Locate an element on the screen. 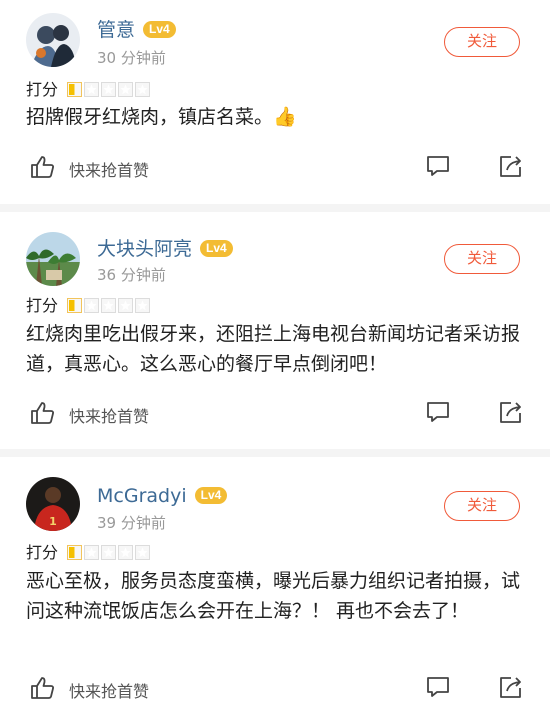 Image resolution: width=550 pixels, height=728 pixels. avatar: 1 is located at coordinates (53, 504).